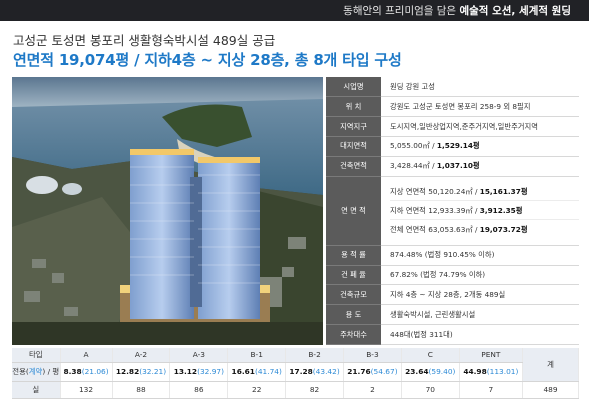 The height and width of the screenshot is (407, 589). Describe the element at coordinates (458, 146) in the screenshot. I see `site-area-pyeong: 1,529.14평` at that location.